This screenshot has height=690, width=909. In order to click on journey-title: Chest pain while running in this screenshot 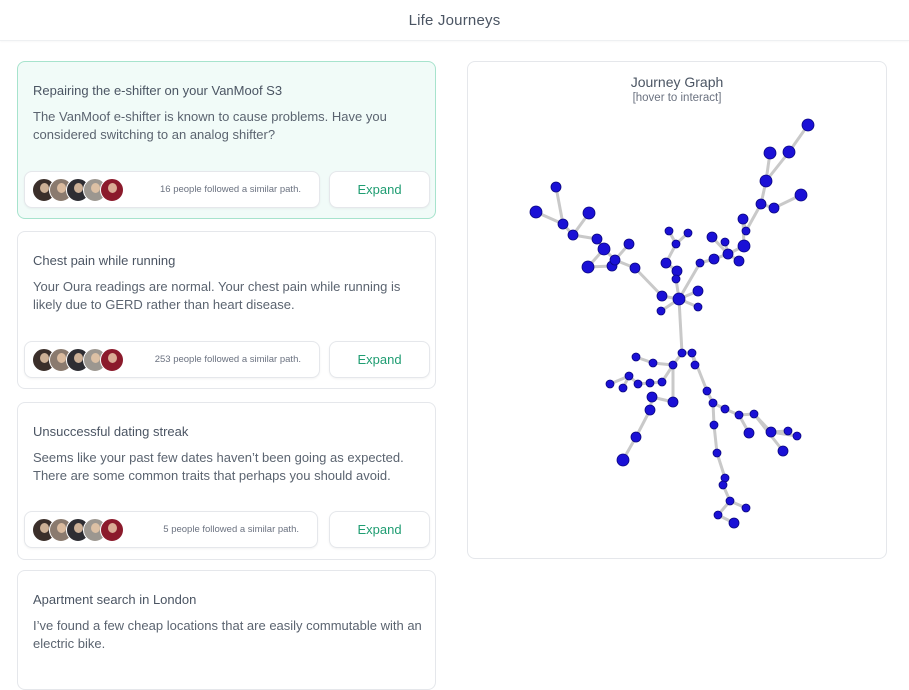, I will do `click(104, 260)`.